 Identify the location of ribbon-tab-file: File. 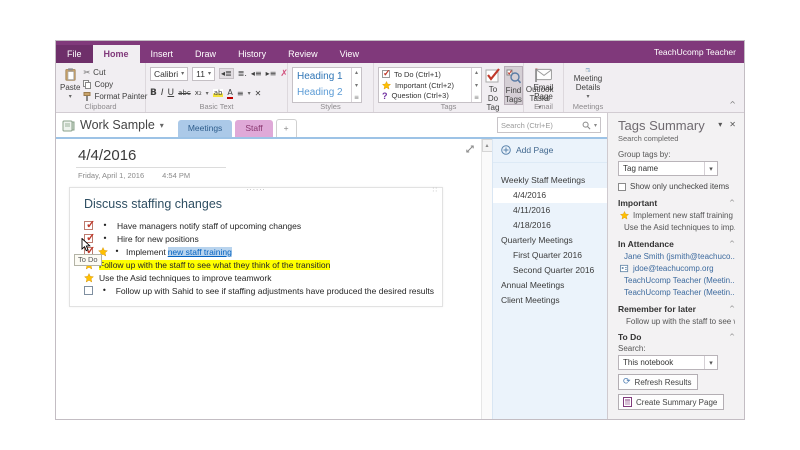
(74, 54).